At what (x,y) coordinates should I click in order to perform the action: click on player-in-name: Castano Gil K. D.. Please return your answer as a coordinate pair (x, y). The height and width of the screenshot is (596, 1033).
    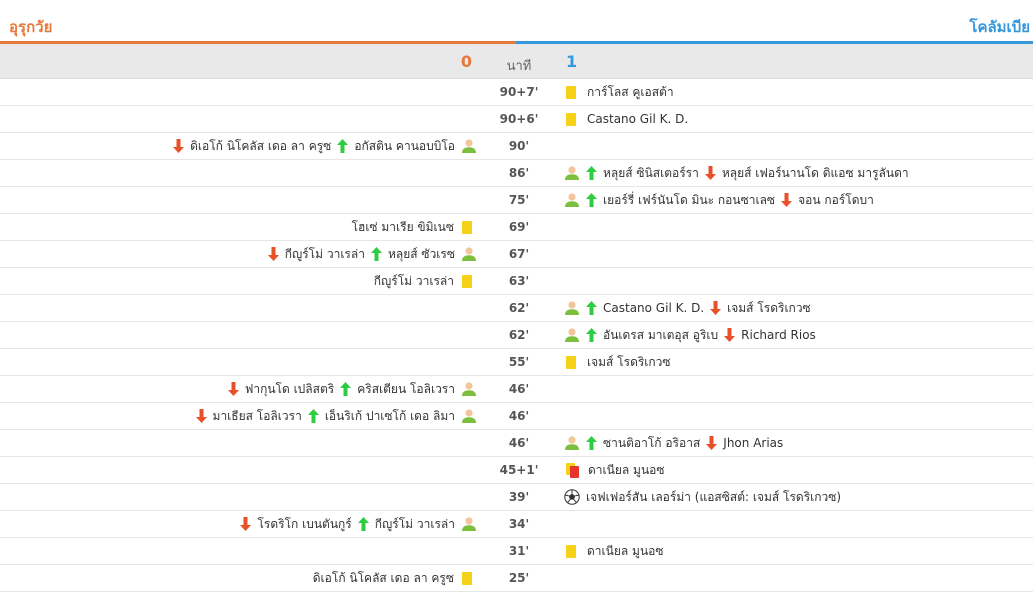
    Looking at the image, I should click on (653, 308).